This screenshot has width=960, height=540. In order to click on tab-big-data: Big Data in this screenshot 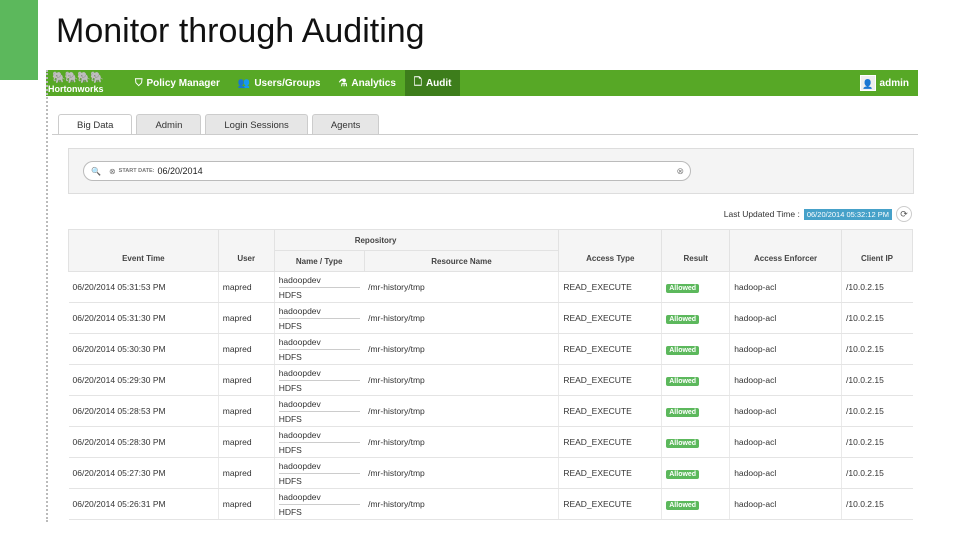, I will do `click(95, 124)`.